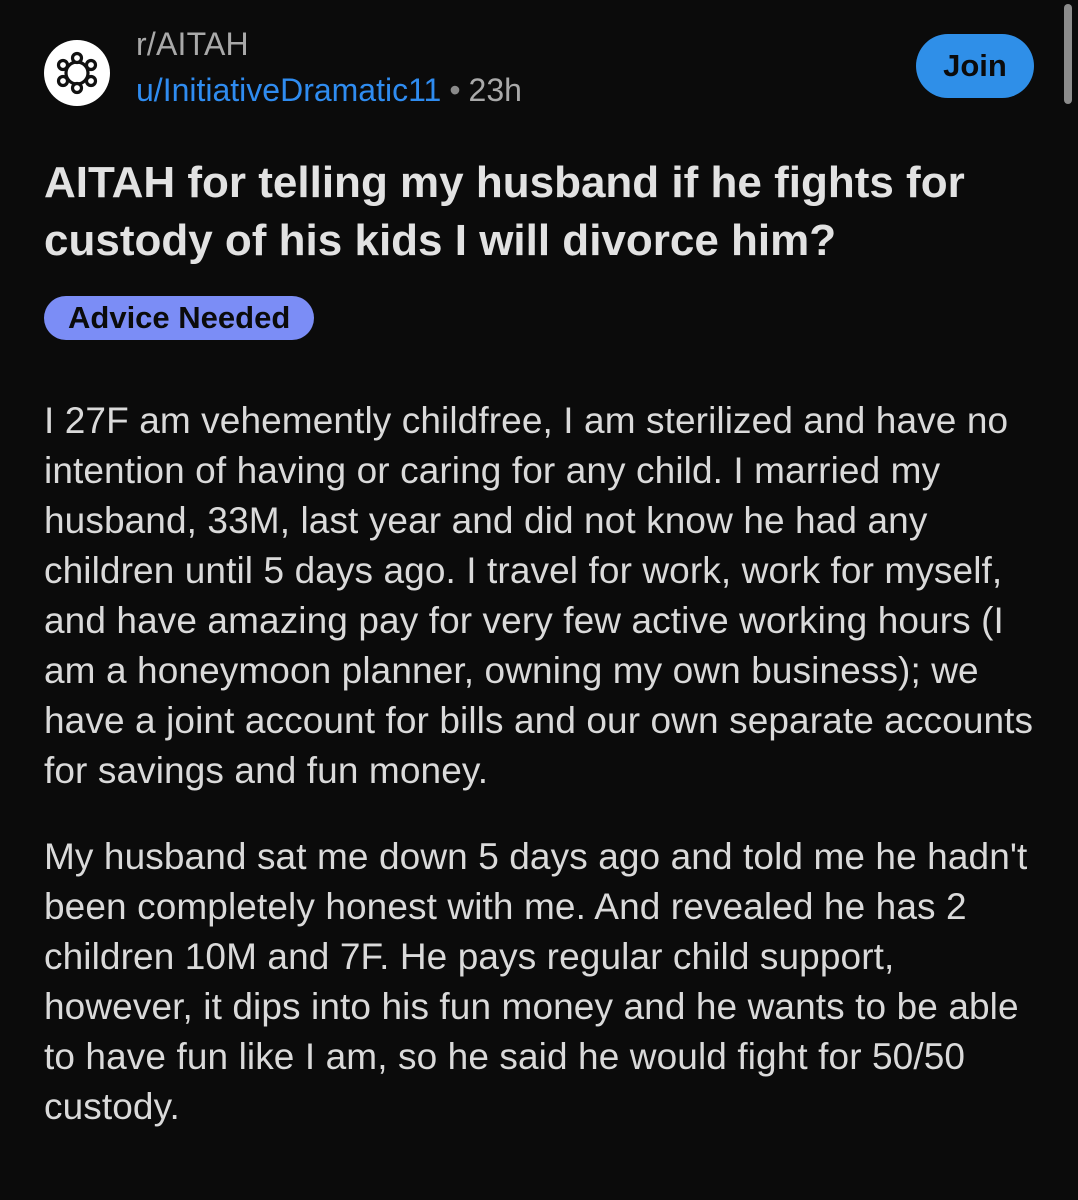 The width and height of the screenshot is (1078, 1200). Describe the element at coordinates (495, 90) in the screenshot. I see `post-age: 23h` at that location.